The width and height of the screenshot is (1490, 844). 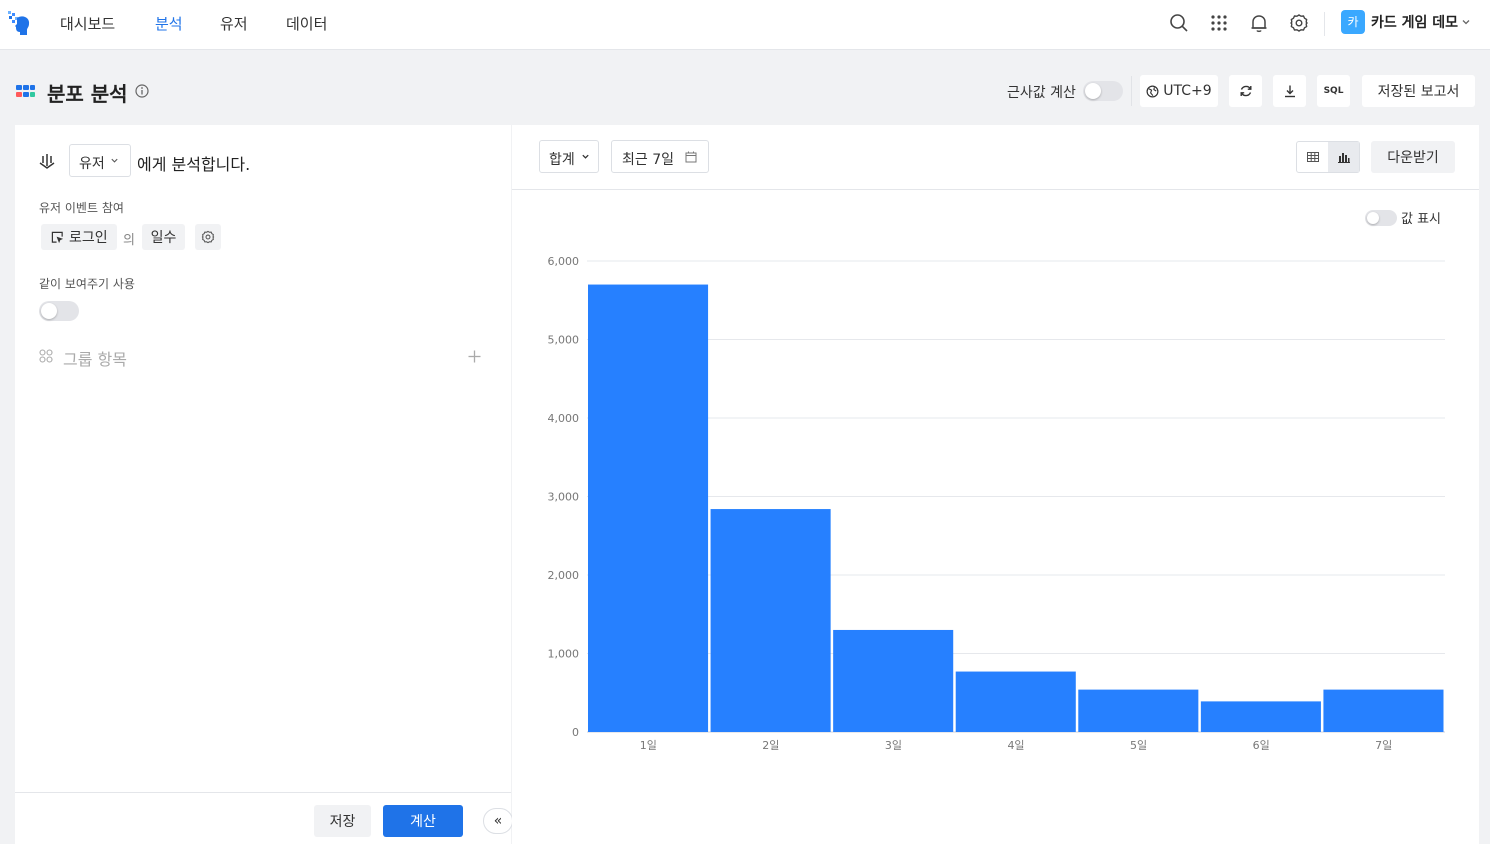 What do you see at coordinates (1041, 93) in the screenshot?
I see `approx-calc-label: 근사값 계산` at bounding box center [1041, 93].